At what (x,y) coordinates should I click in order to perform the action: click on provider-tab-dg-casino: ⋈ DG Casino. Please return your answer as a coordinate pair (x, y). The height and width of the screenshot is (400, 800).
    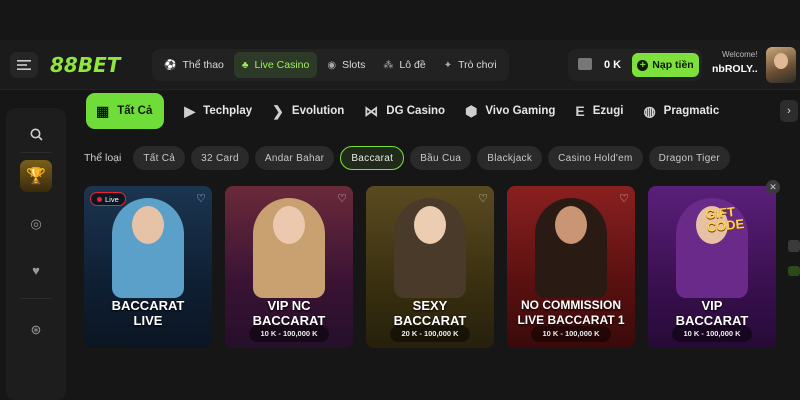
    Looking at the image, I should click on (404, 111).